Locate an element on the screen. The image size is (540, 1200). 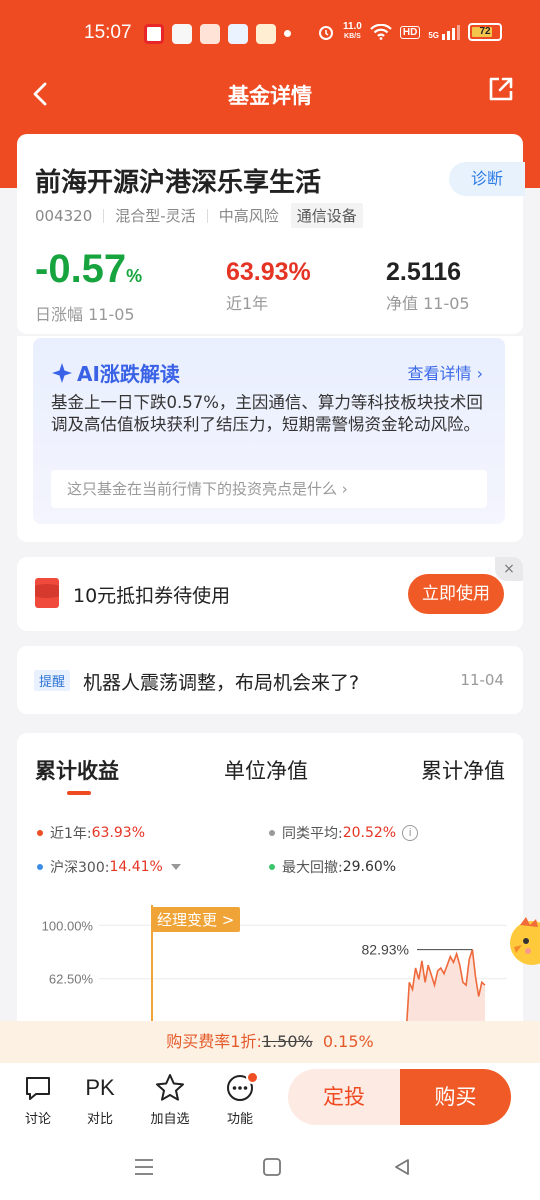
discuss-button: 讨论 is located at coordinates (38, 1100).